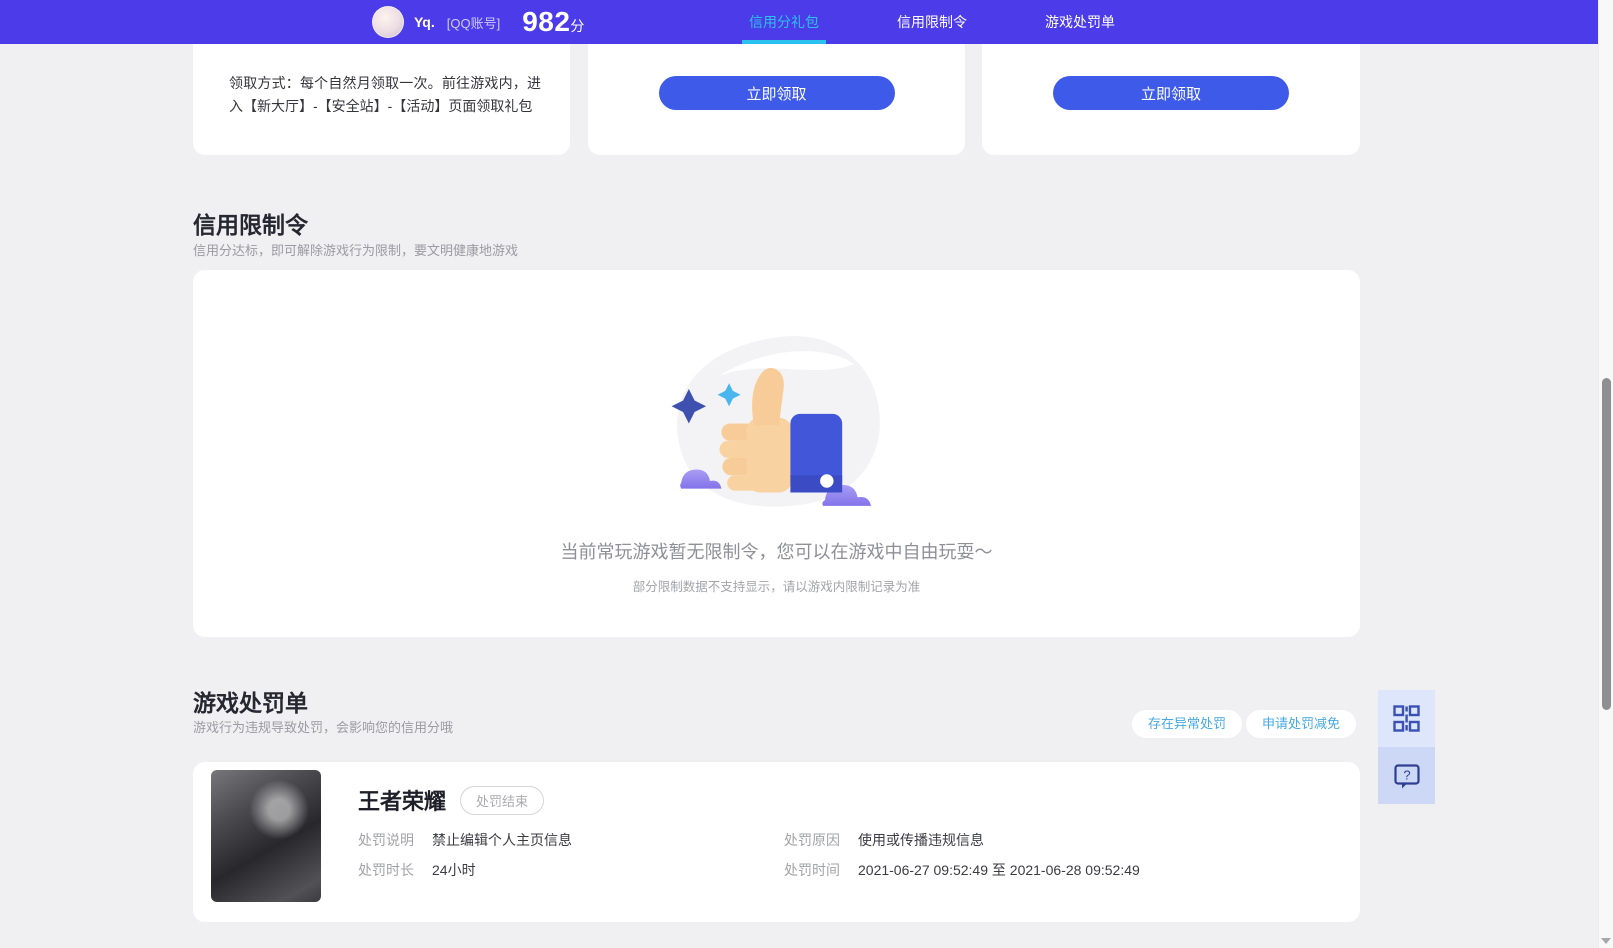 The image size is (1613, 948). Describe the element at coordinates (1080, 22) in the screenshot. I see `tab-game-penalty: 游戏处罚单` at that location.